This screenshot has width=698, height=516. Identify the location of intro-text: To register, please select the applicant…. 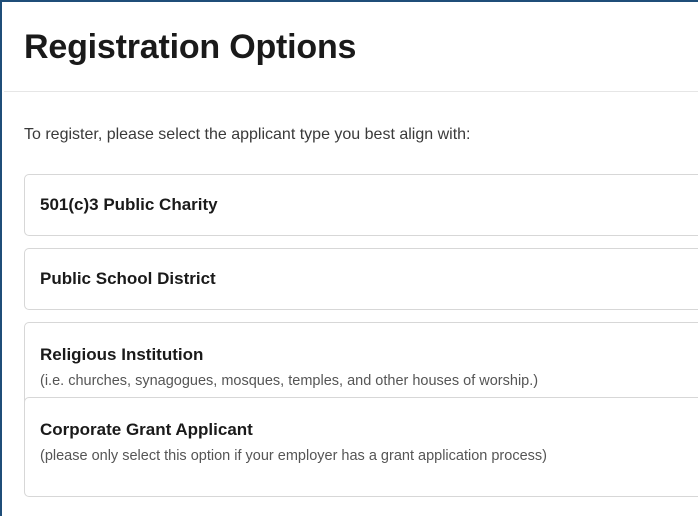
(247, 134).